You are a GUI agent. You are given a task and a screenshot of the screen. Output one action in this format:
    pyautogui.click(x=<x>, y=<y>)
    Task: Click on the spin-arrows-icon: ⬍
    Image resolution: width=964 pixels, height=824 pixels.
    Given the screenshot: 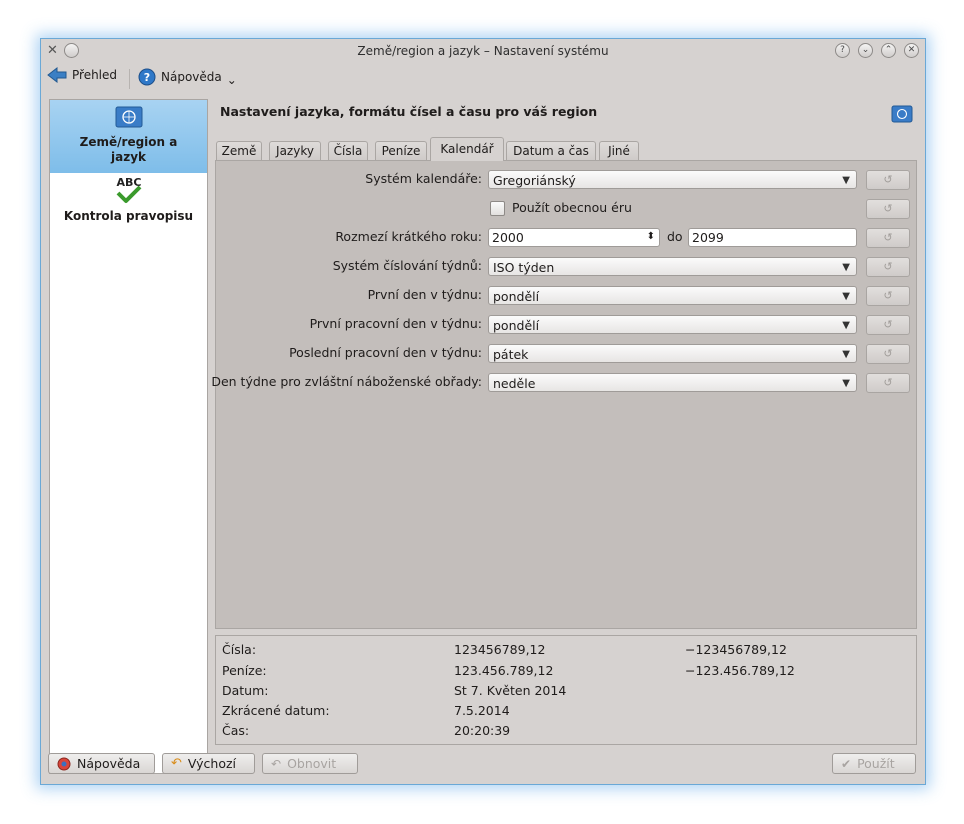 What is the action you would take?
    pyautogui.click(x=651, y=237)
    